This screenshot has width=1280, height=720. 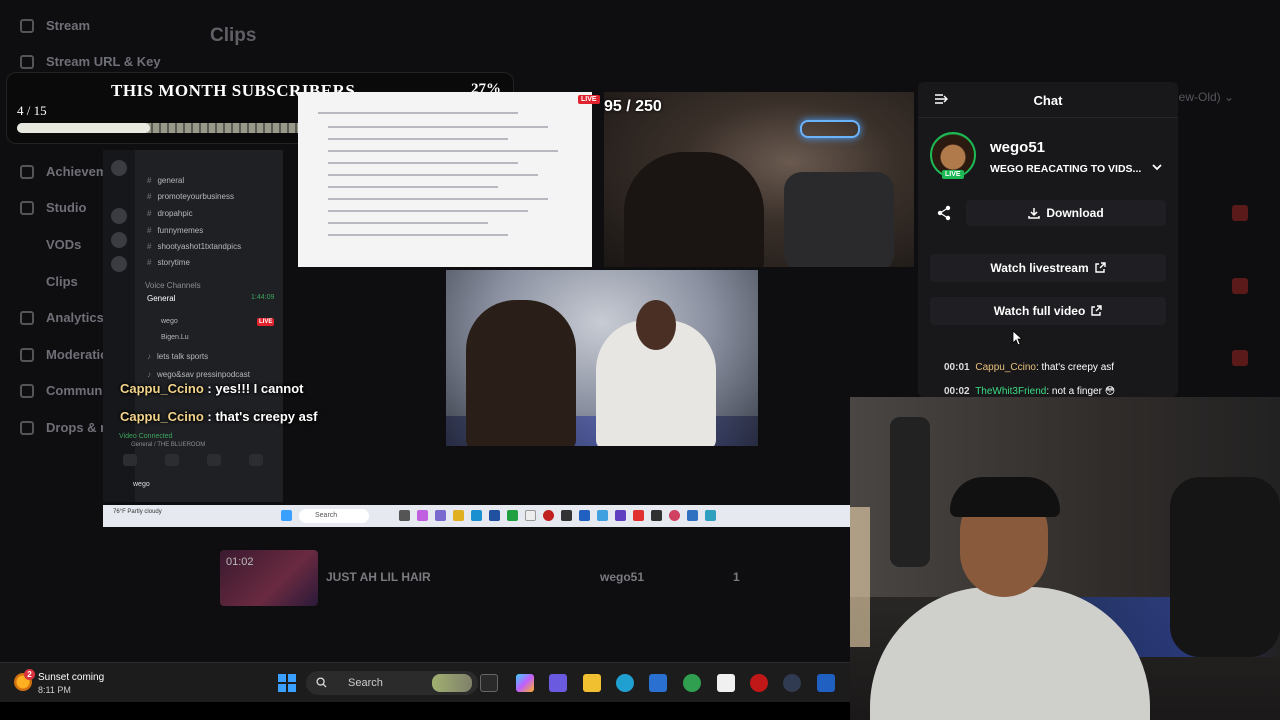 I want to click on store-icon, so click(x=658, y=683).